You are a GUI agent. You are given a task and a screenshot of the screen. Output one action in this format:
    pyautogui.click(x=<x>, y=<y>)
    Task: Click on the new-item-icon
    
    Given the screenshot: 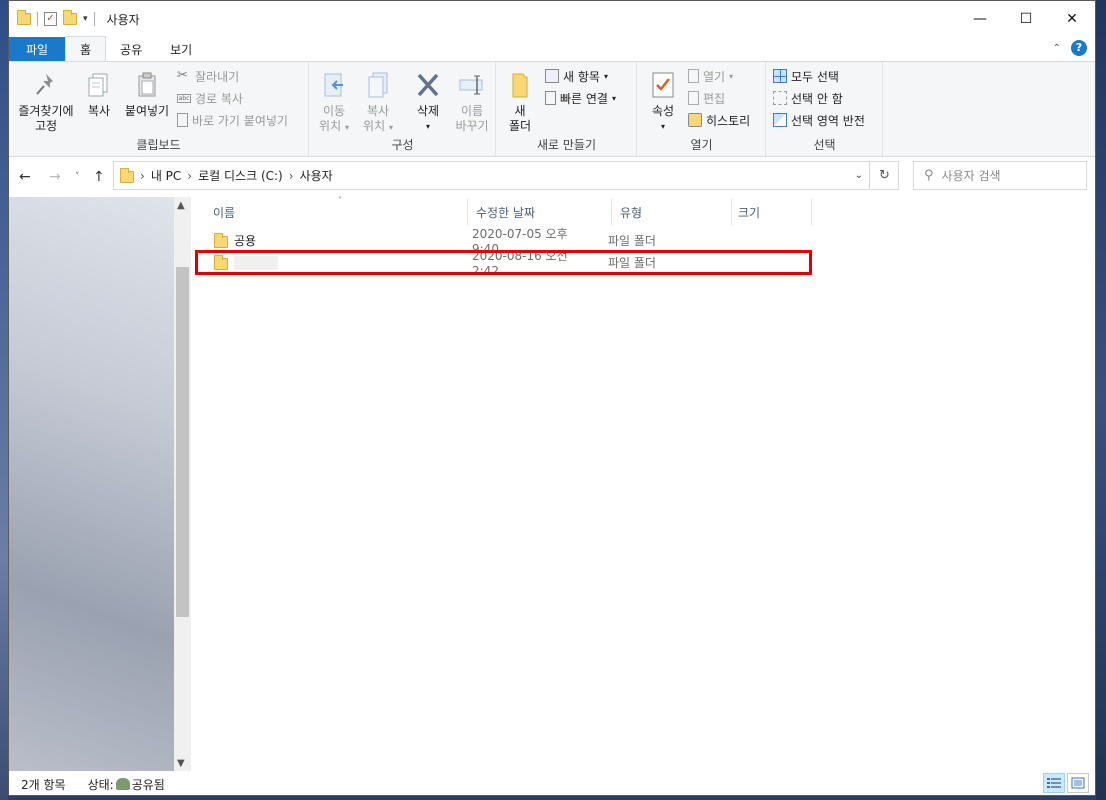 What is the action you would take?
    pyautogui.click(x=552, y=76)
    